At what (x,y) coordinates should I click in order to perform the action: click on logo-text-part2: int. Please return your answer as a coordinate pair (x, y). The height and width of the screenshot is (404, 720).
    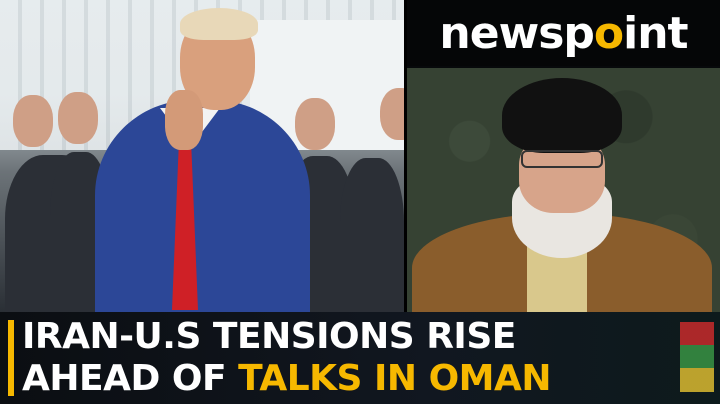
    Looking at the image, I should click on (655, 33).